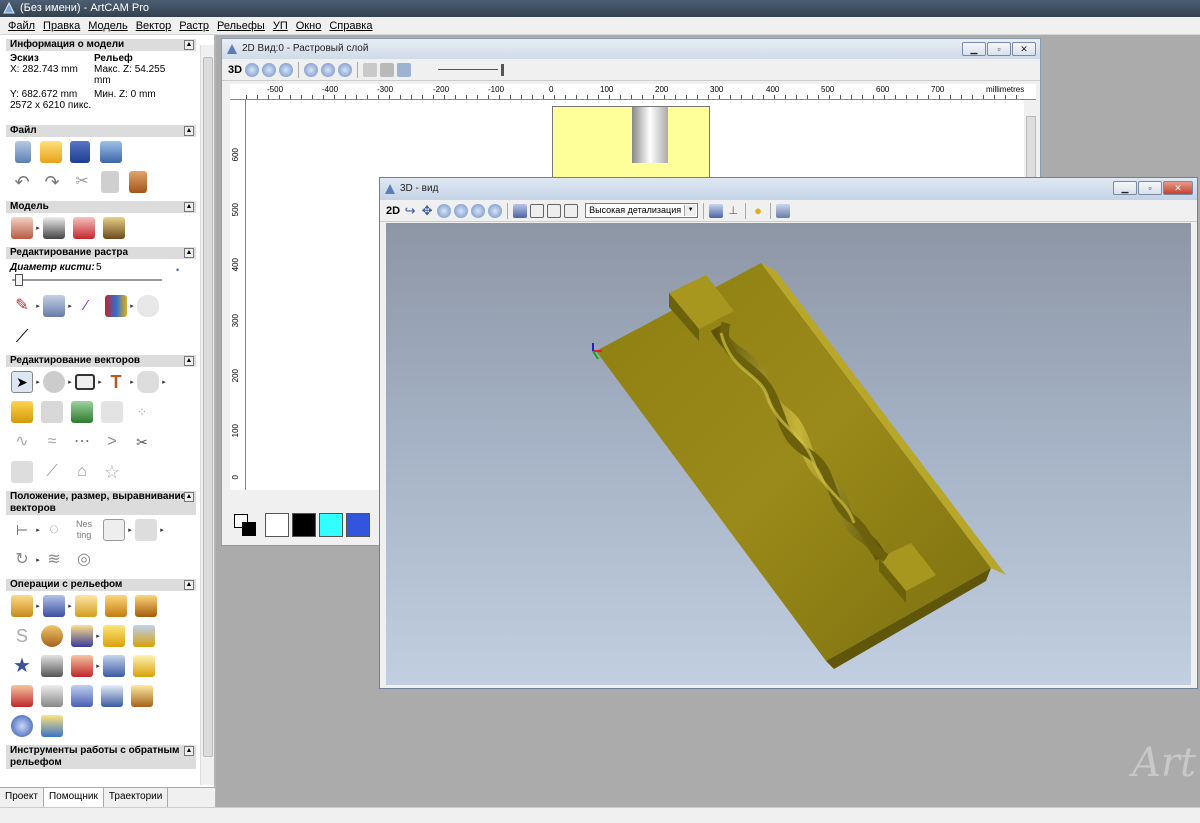  Describe the element at coordinates (136, 797) in the screenshot. I see `tab-toolpaths: Траектории` at that location.